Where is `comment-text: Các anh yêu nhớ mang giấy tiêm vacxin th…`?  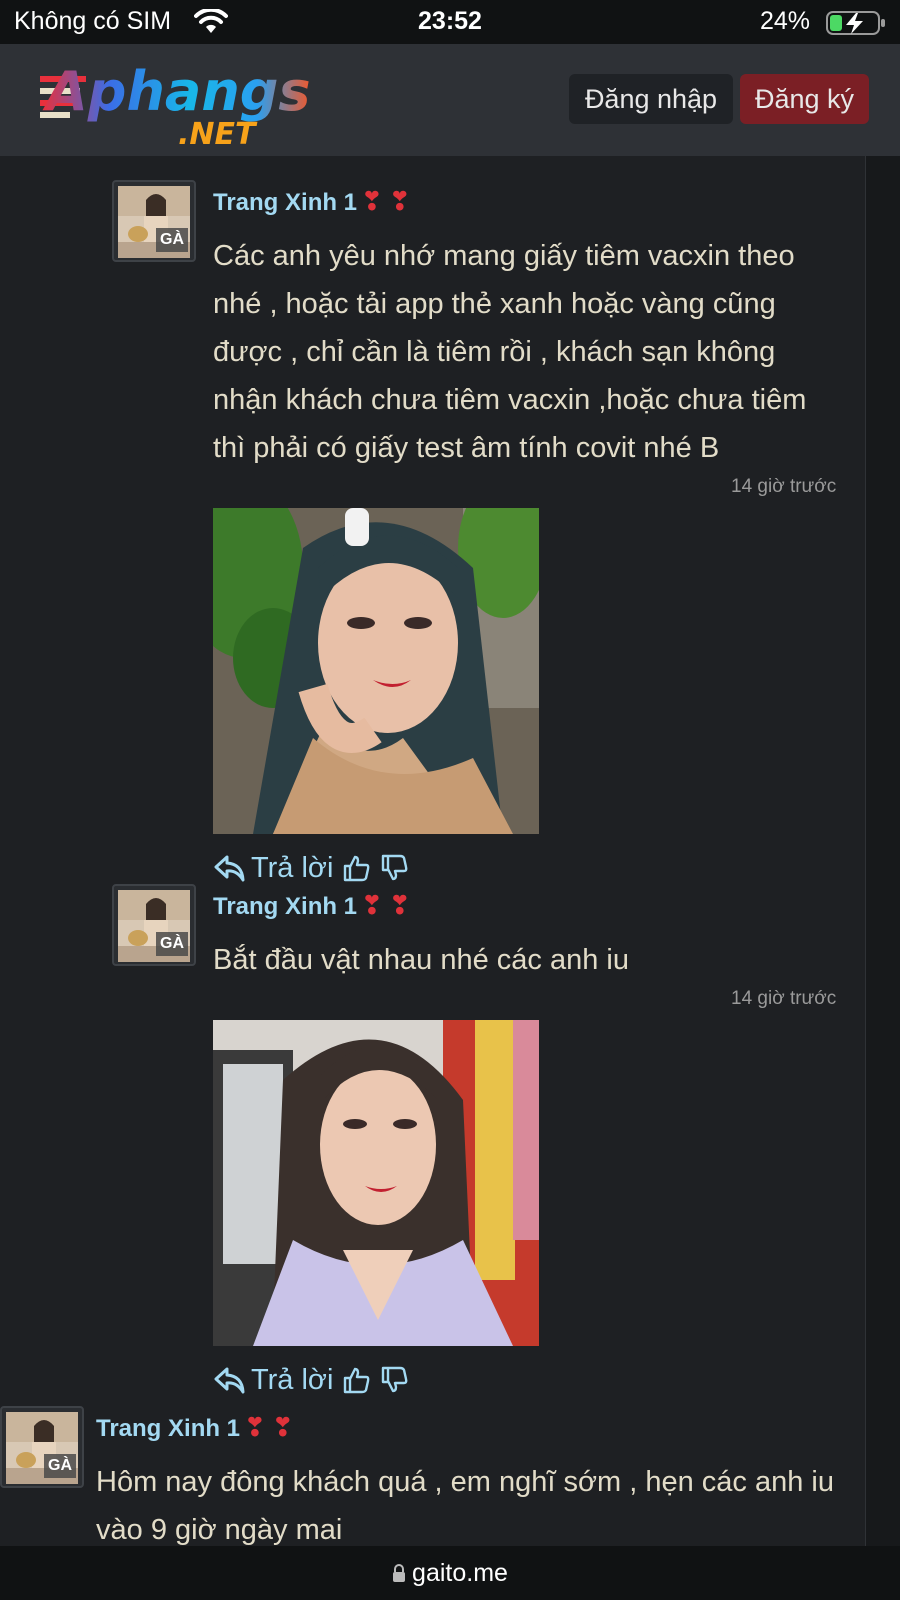
comment-text: Các anh yêu nhớ mang giấy tiêm vacxin th… is located at coordinates (510, 352).